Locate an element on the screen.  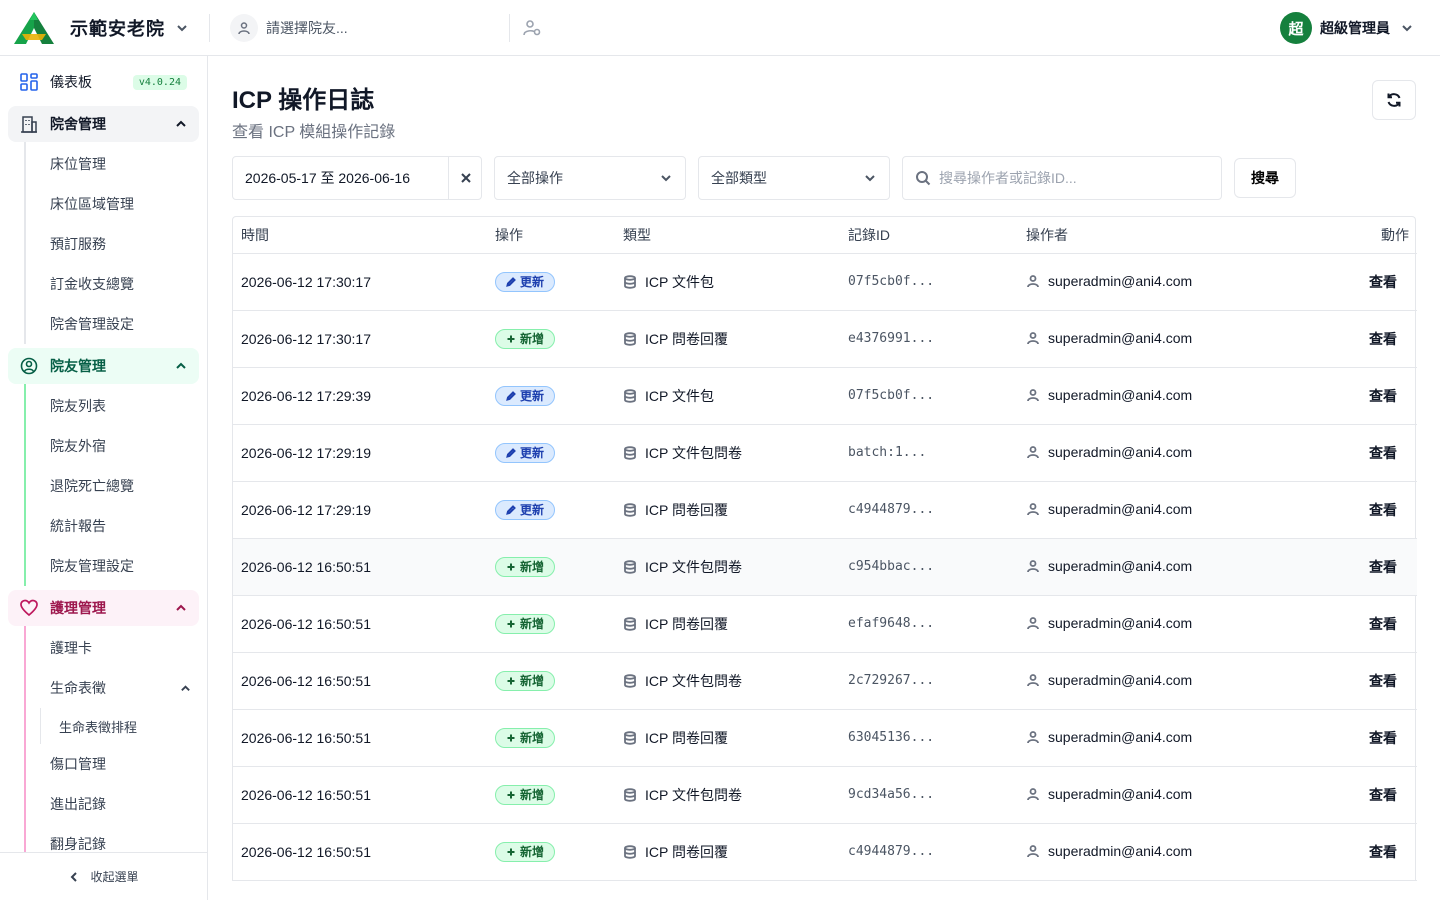
operation-cell: 更新 is located at coordinates (551, 282).